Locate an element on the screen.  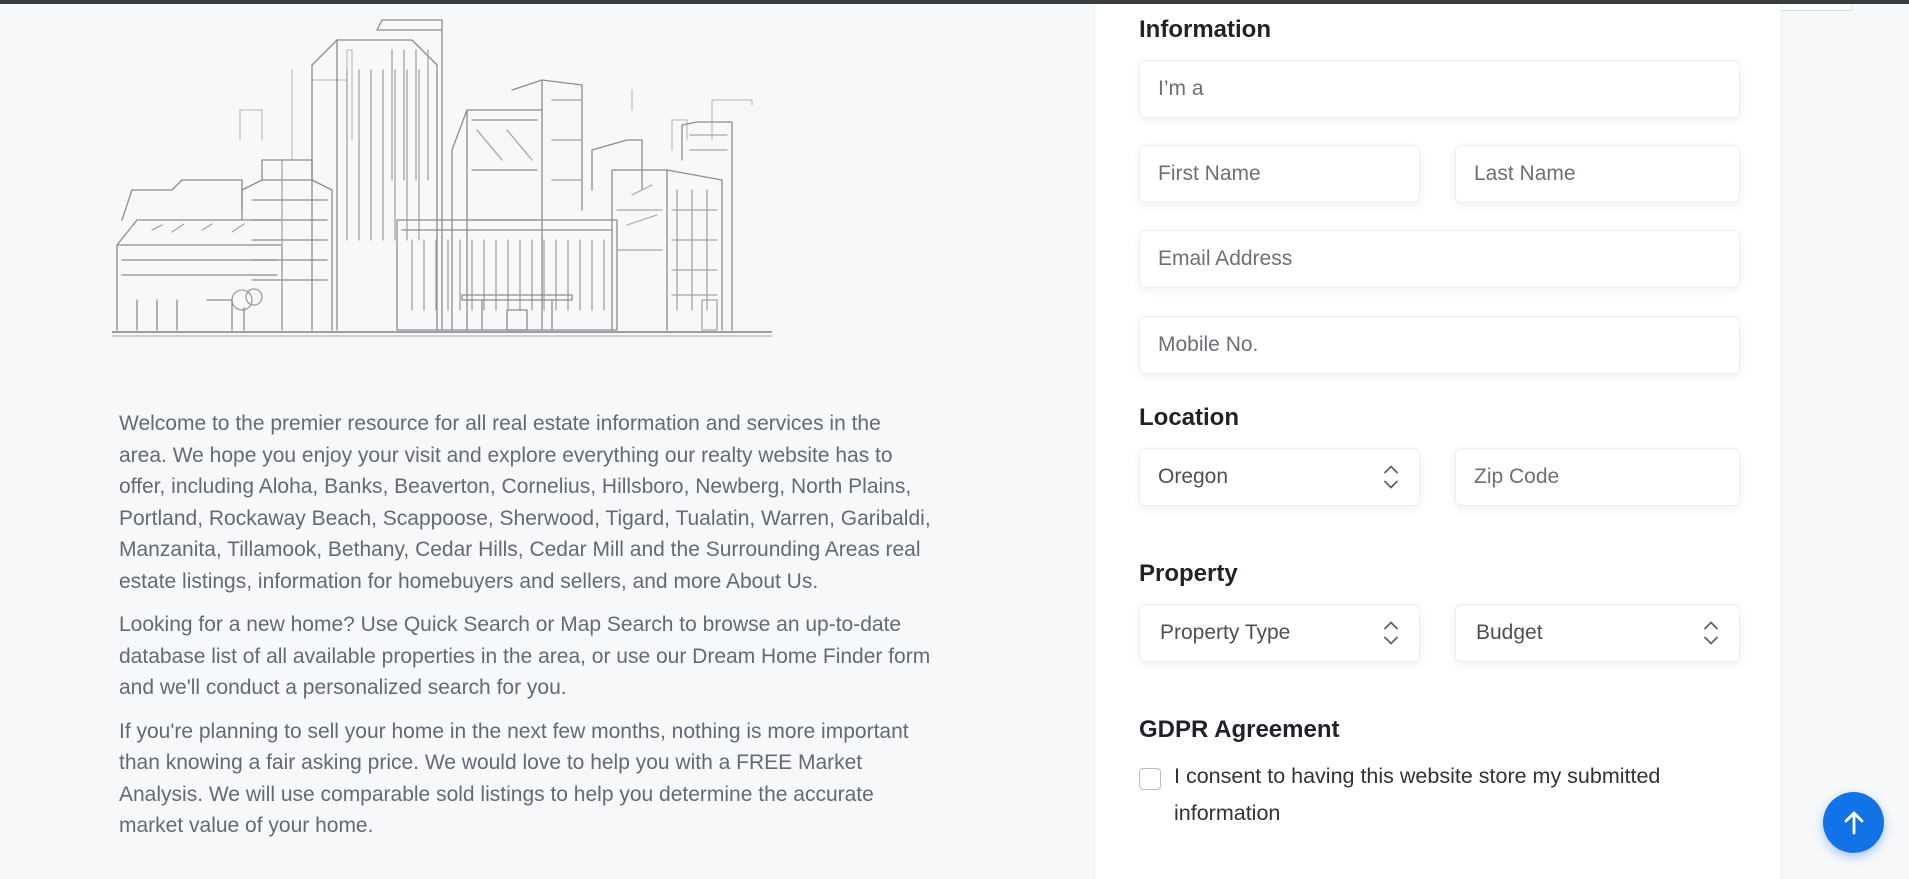
zip-code-input is located at coordinates (1597, 477).